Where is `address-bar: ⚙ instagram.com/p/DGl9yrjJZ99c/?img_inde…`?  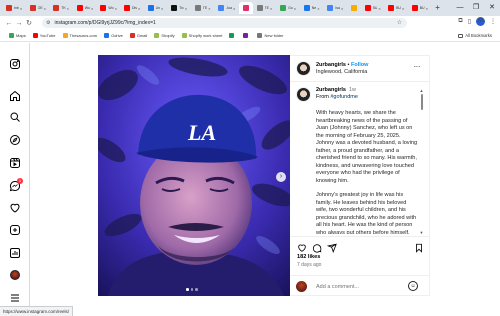
address-bar: ⚙ instagram.com/p/DGl9yrjJZ99c/?img_inde… is located at coordinates (224, 23).